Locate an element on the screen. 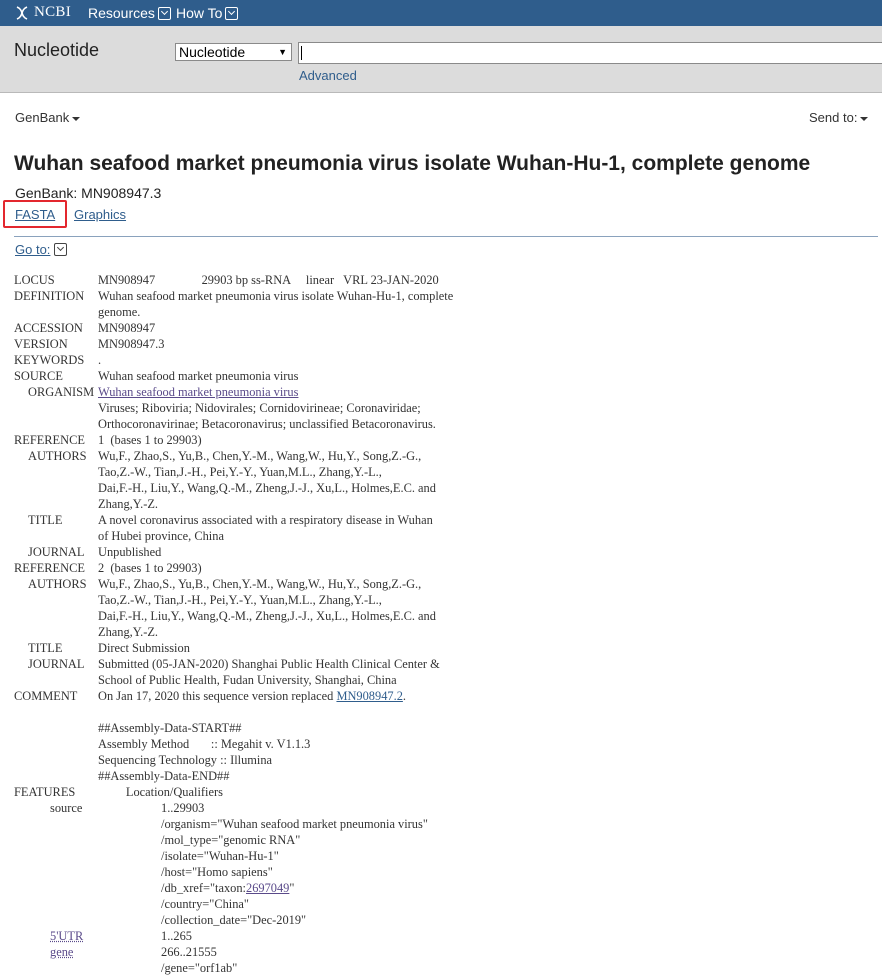  flatfile-text: genome. is located at coordinates (119, 312).